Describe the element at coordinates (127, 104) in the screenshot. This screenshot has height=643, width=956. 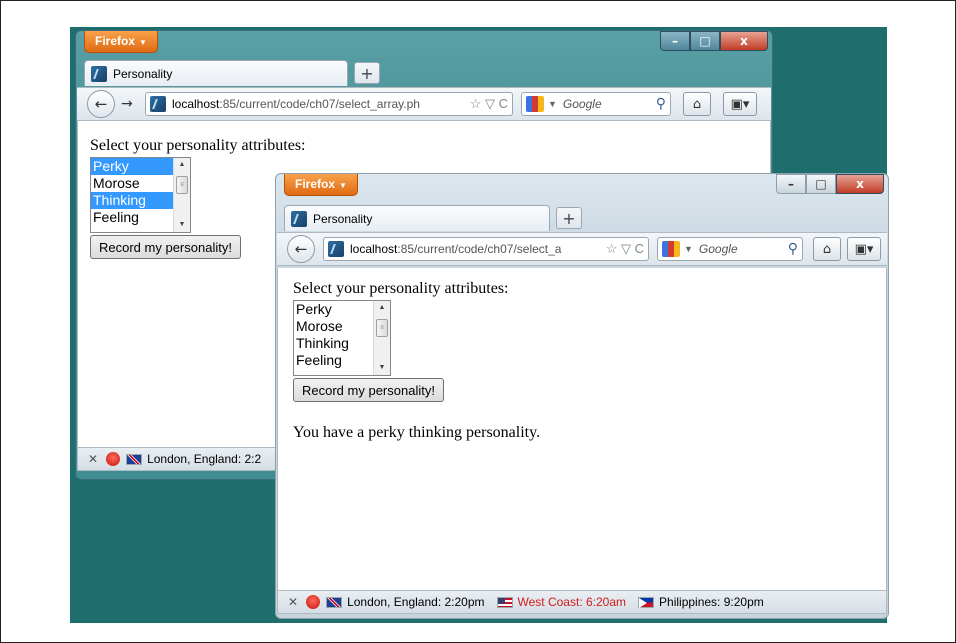
I see `forward-arrow-icon: →` at that location.